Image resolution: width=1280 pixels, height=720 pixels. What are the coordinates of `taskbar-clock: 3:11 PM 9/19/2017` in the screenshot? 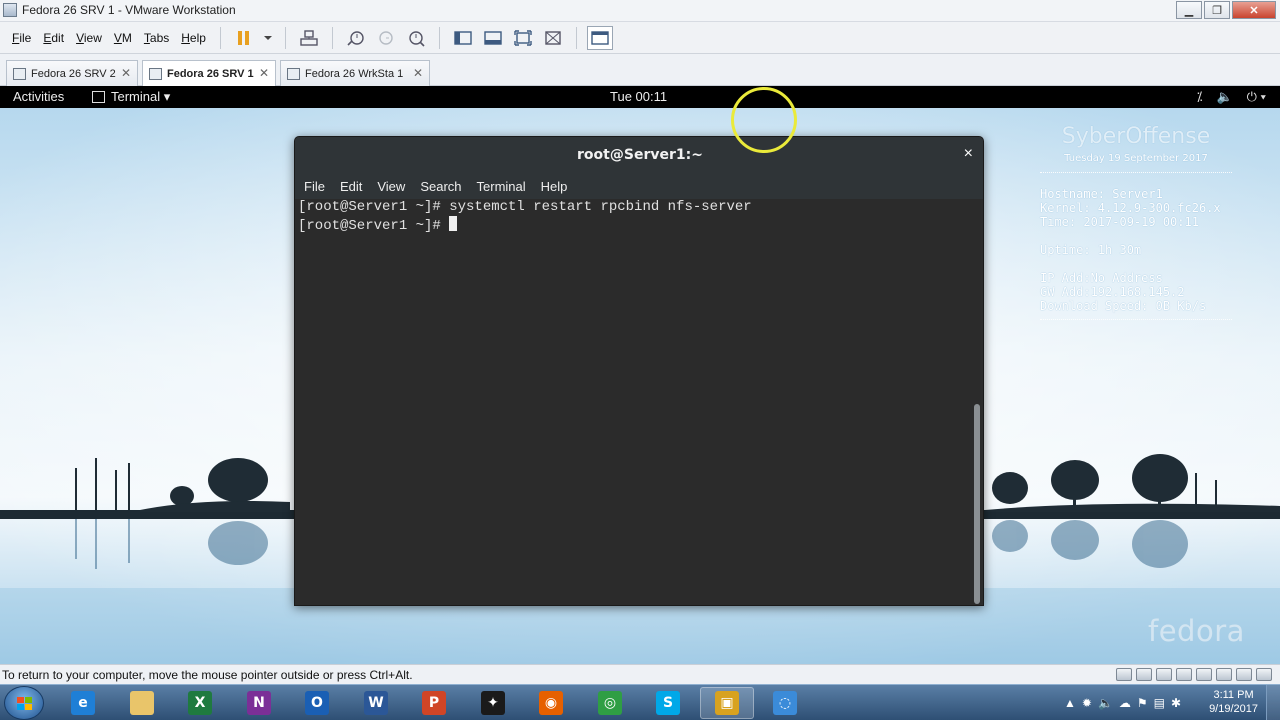 It's located at (1233, 702).